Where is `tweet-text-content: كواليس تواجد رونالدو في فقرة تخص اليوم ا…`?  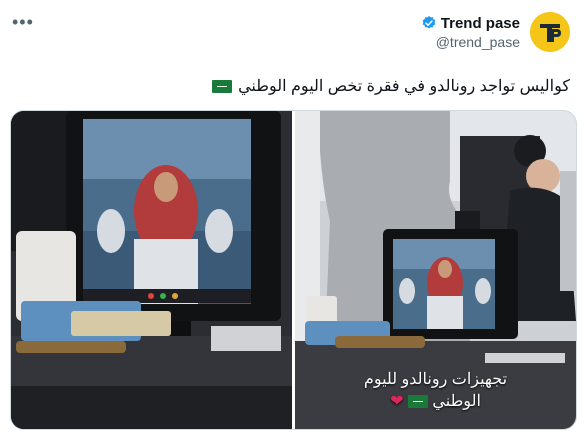 tweet-text-content: كواليس تواجد رونالدو في فقرة تخص اليوم ا… is located at coordinates (404, 86).